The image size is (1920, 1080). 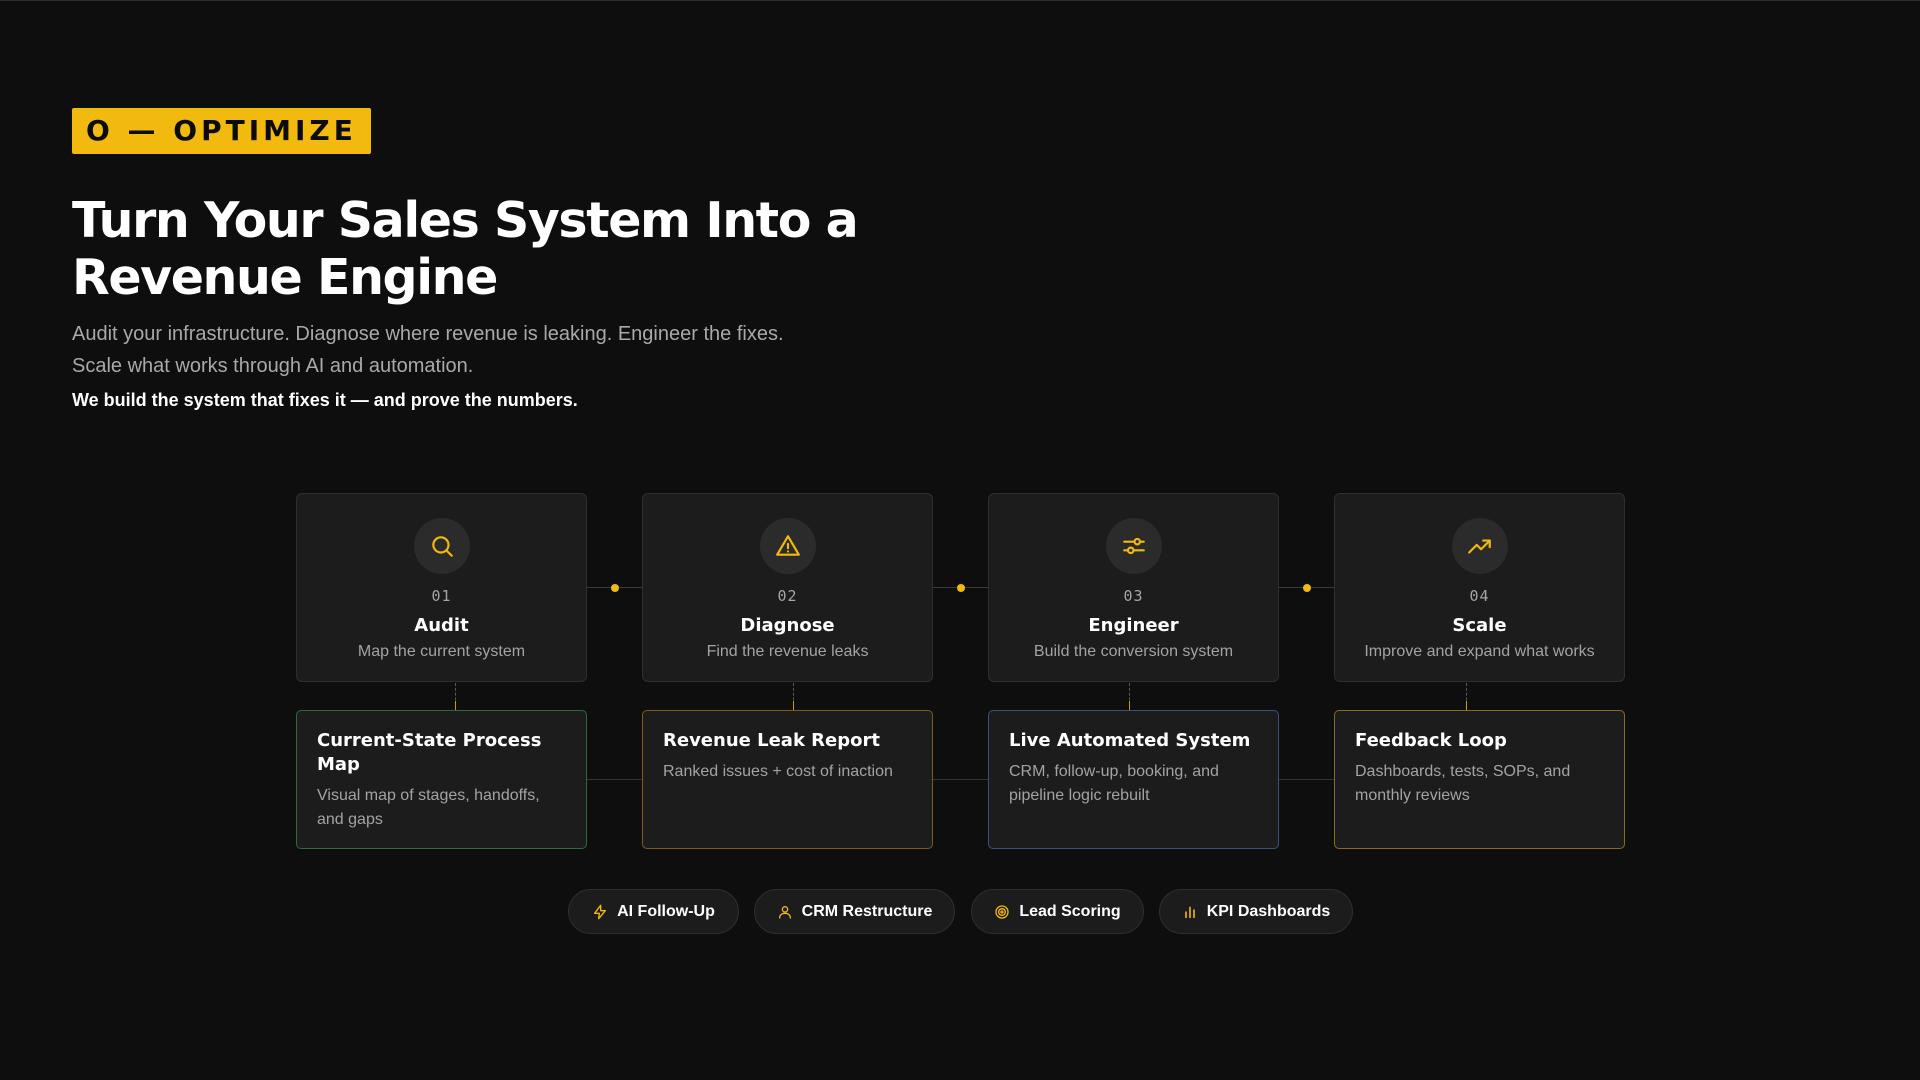 I want to click on step-number: 02, so click(x=787, y=596).